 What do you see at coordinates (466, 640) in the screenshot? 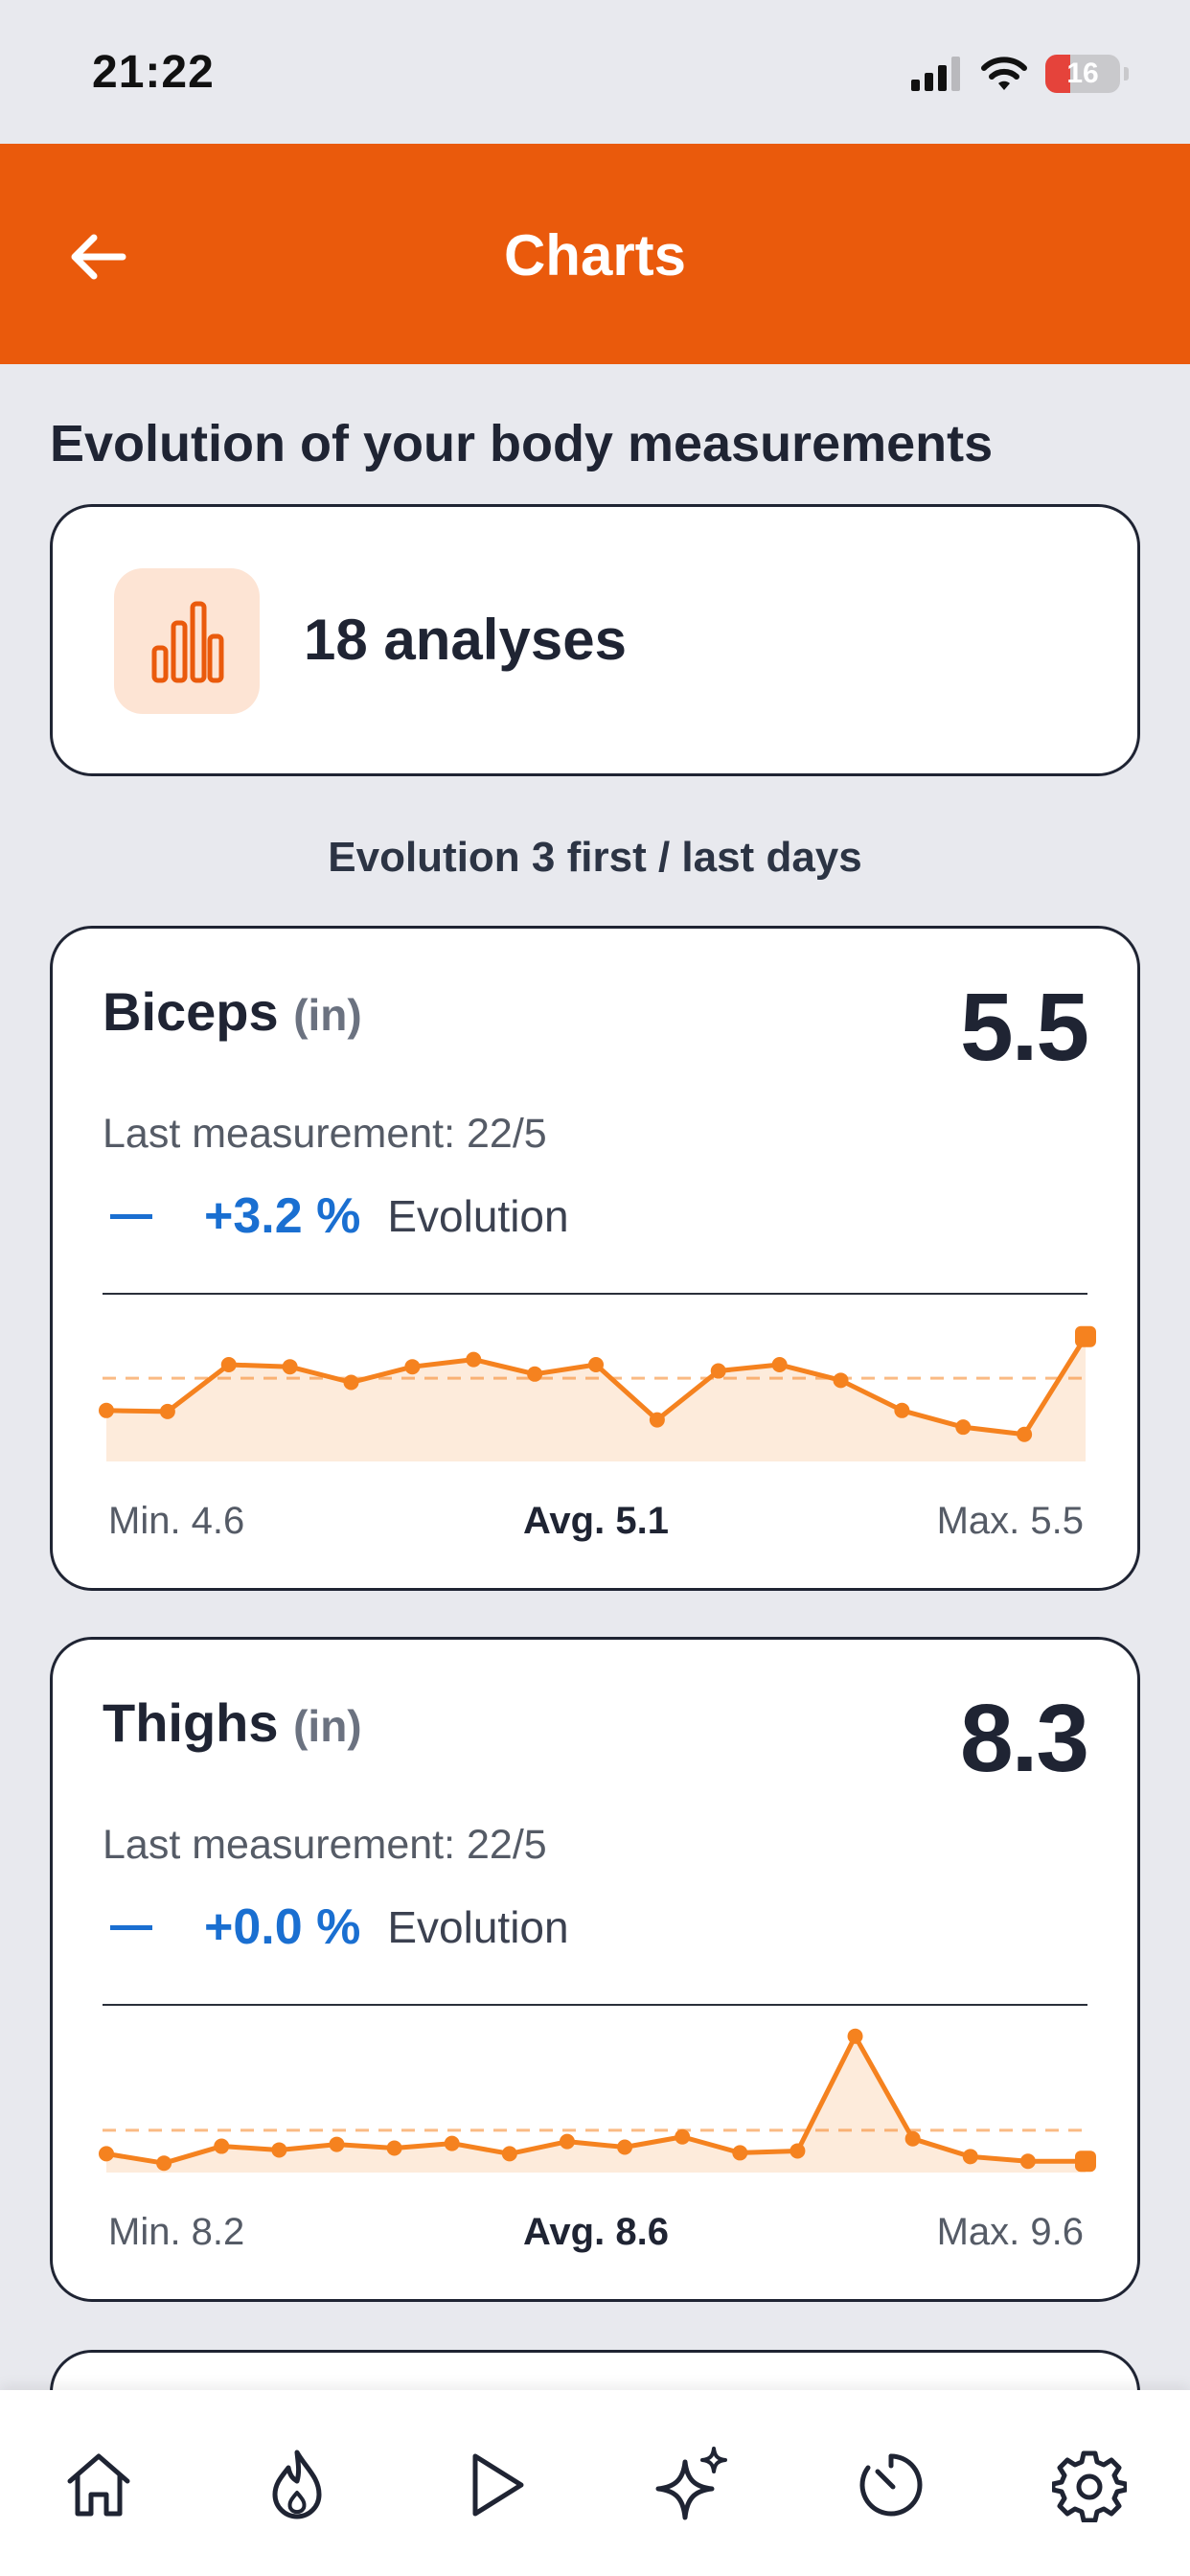
I see `analyses-count: 18 analyses` at bounding box center [466, 640].